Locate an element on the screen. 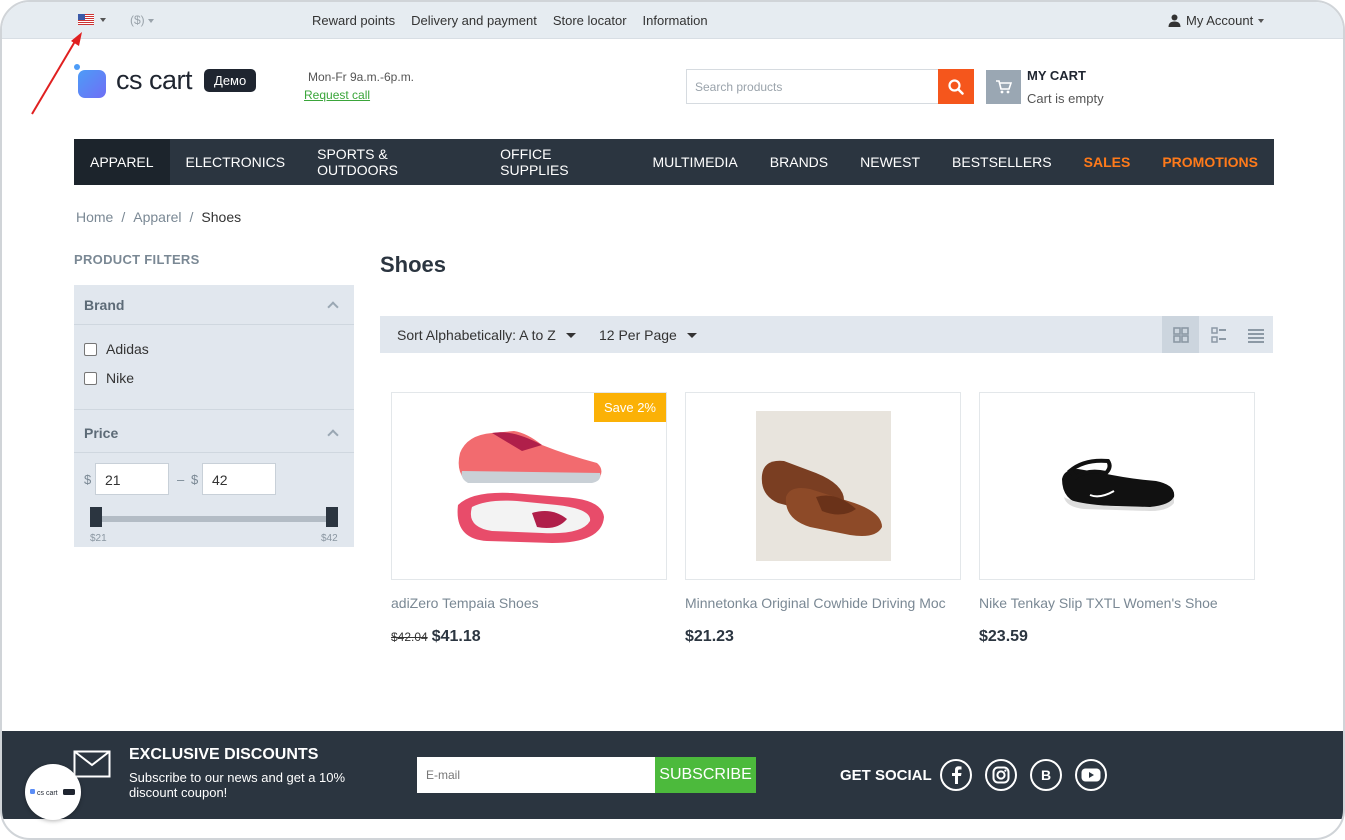  nav-multimedia: MULTIMEDIA is located at coordinates (694, 162).